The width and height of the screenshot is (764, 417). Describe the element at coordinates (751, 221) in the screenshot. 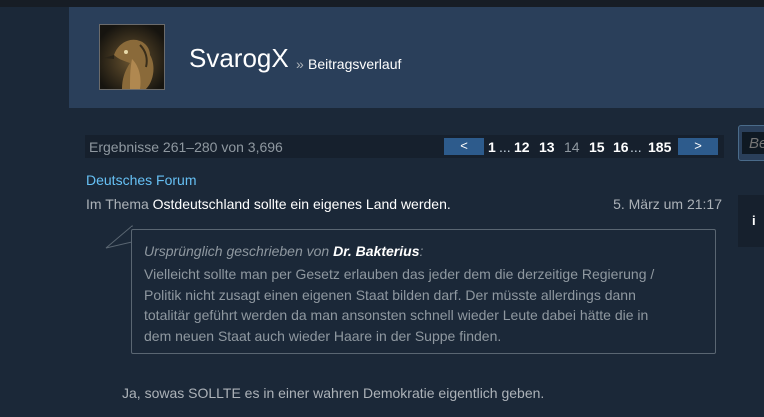

I see `side-panel: i` at that location.